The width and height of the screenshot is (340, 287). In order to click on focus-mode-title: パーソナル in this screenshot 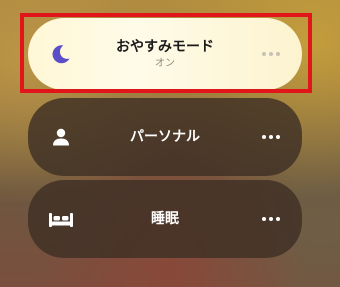, I will do `click(165, 137)`.